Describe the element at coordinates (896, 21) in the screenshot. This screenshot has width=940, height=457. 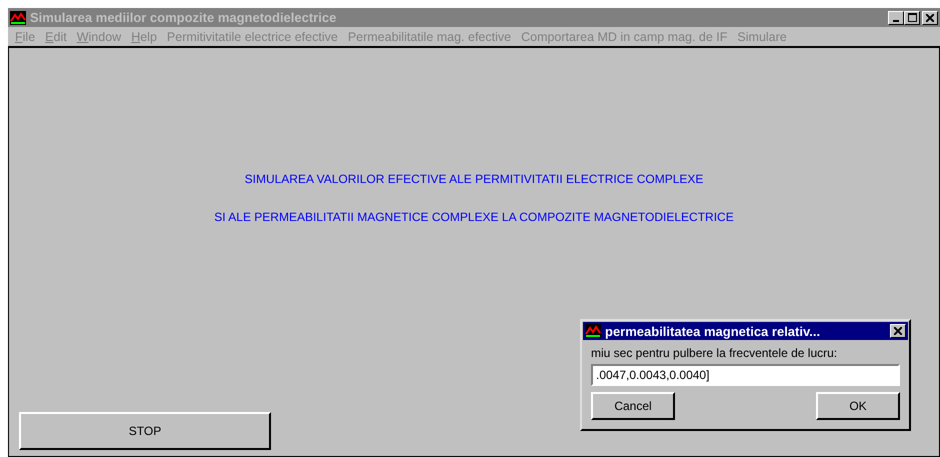
I see `minimize-icon` at that location.